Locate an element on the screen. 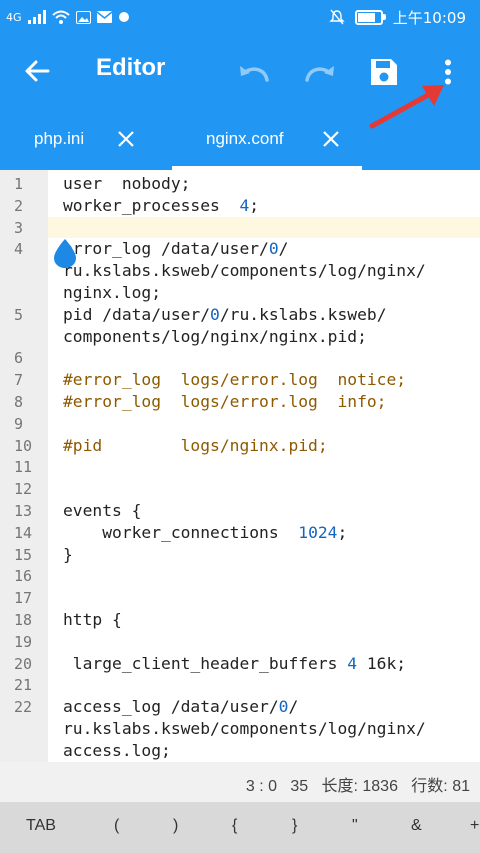  code-line: 3 is located at coordinates (240, 228).